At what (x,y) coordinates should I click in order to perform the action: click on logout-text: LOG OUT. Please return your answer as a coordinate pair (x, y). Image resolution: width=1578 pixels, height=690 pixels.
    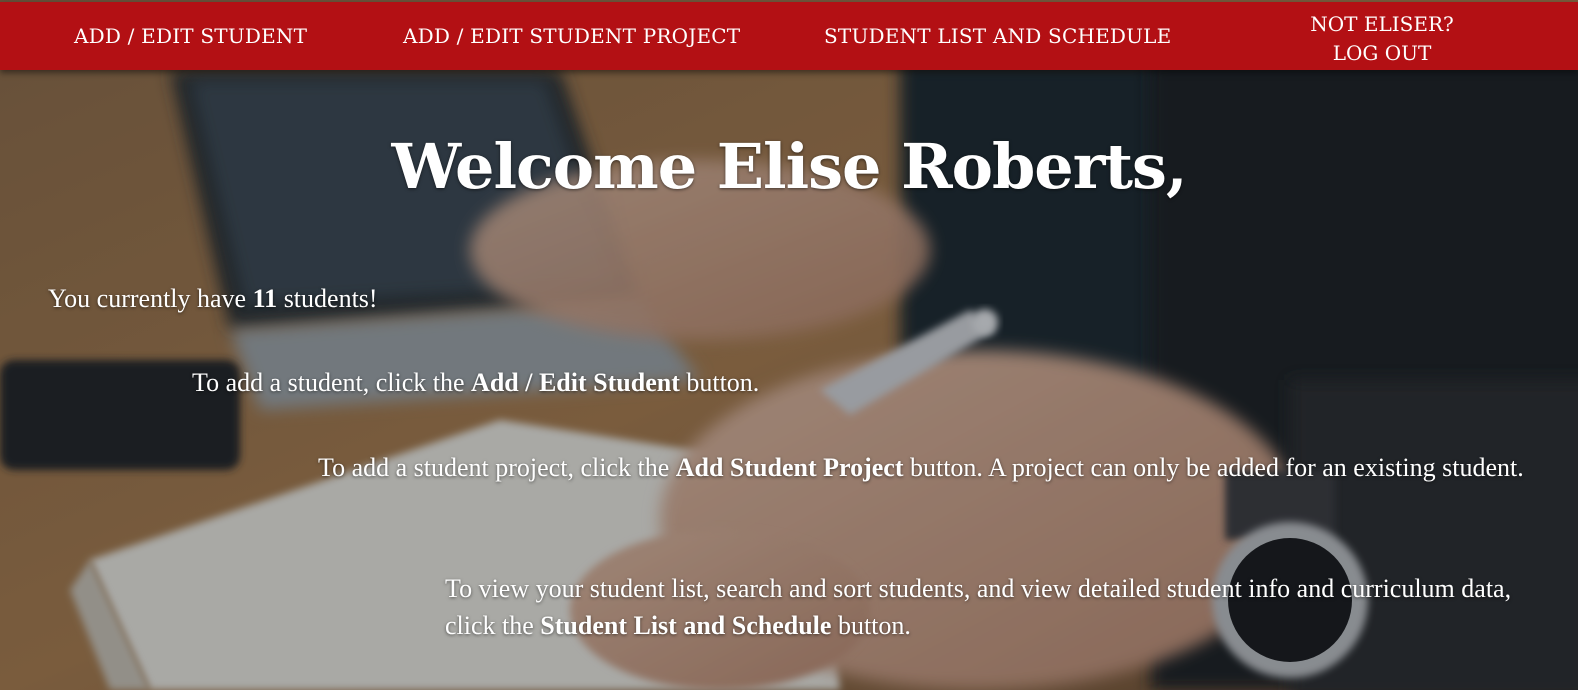
    Looking at the image, I should click on (1382, 53).